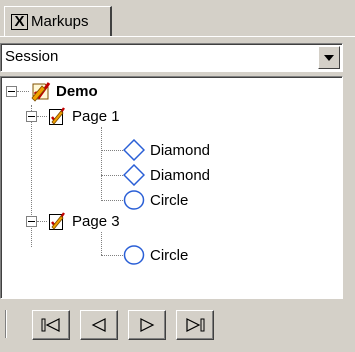 The height and width of the screenshot is (352, 355). I want to click on tree-node-label: Page 1, so click(96, 116).